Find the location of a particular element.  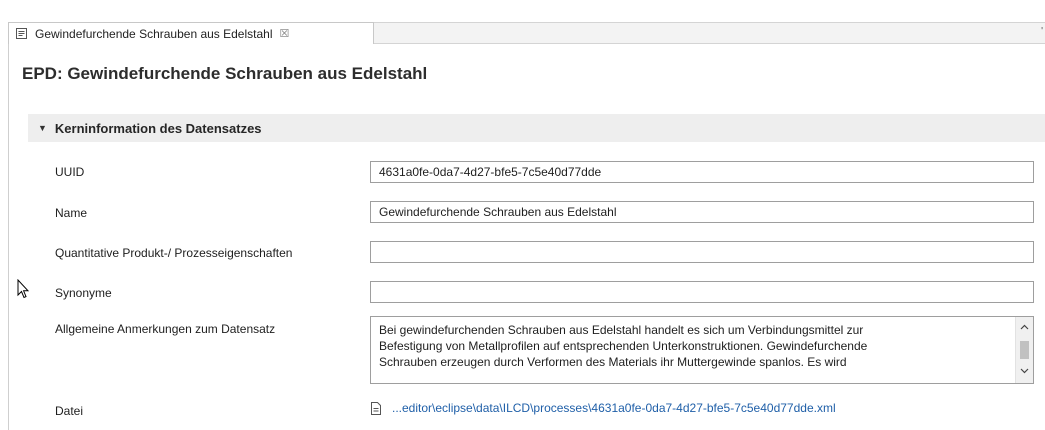

chevron-down-icon is located at coordinates (1024, 372).